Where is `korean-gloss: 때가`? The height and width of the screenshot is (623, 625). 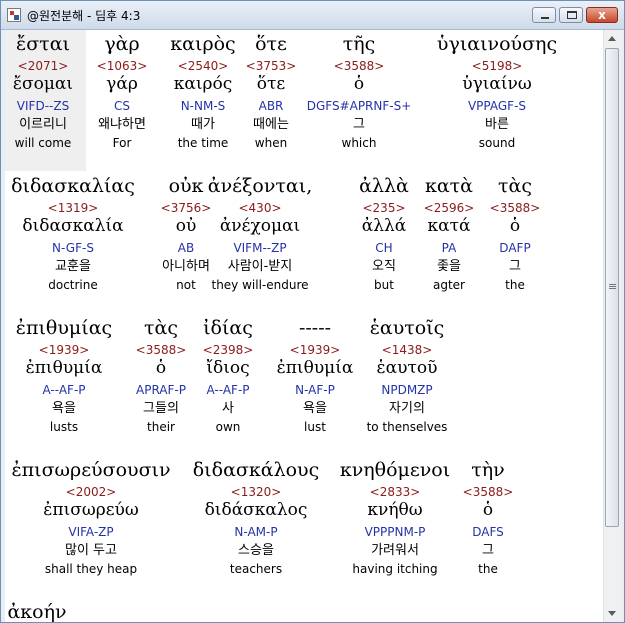 korean-gloss: 때가 is located at coordinates (203, 124).